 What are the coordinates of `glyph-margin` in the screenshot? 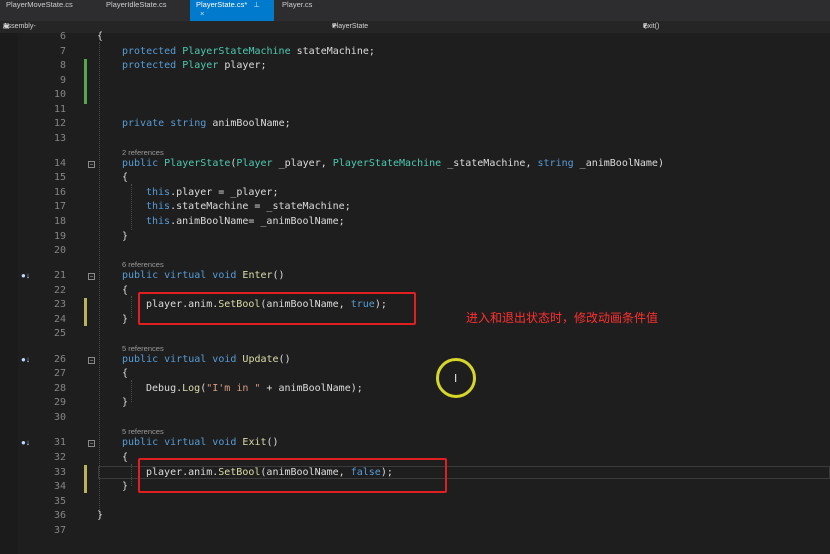 It's located at (9, 293).